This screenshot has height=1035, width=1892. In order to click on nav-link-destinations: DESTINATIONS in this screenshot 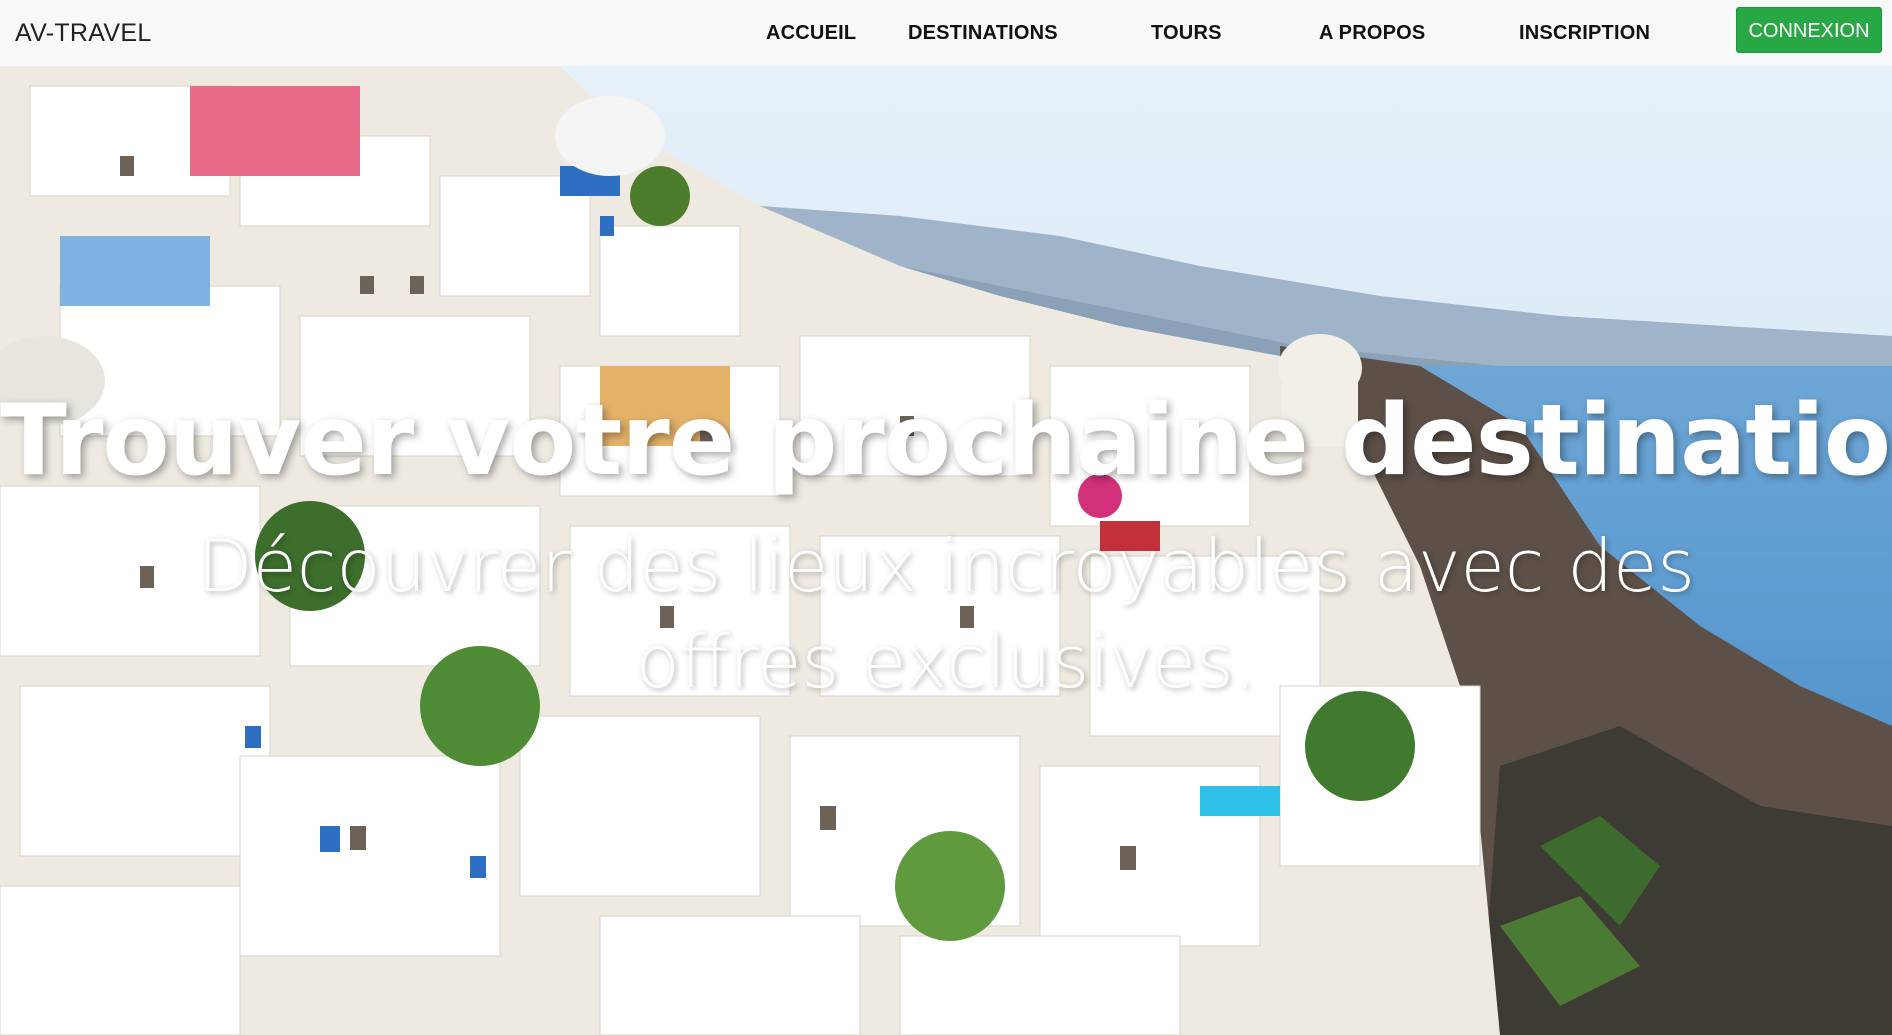, I will do `click(983, 33)`.